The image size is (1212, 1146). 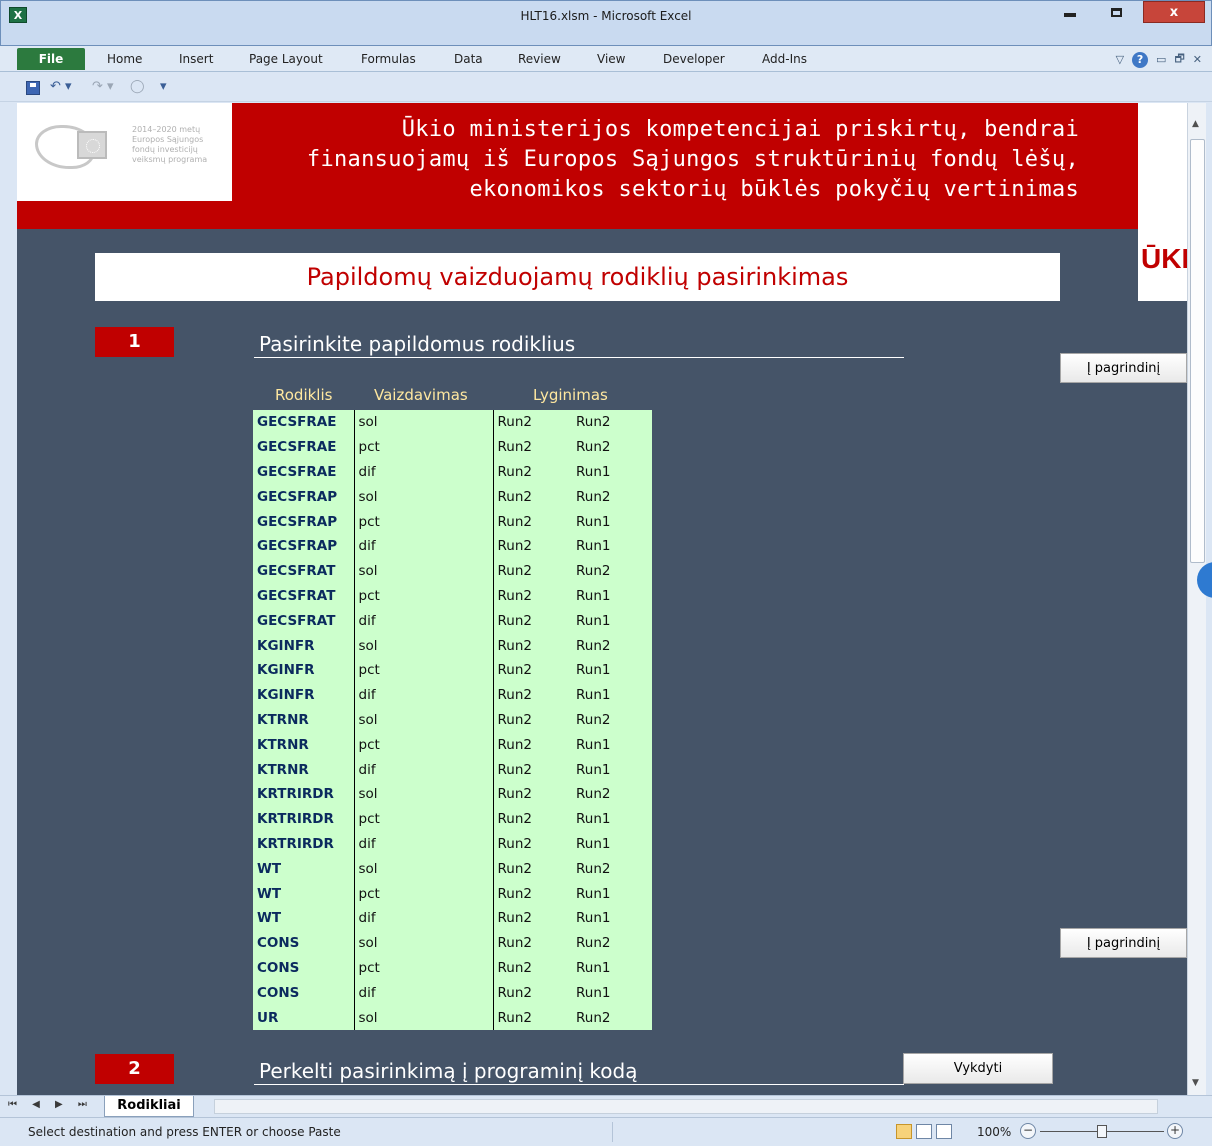 What do you see at coordinates (1116, 12) in the screenshot?
I see `maximize-button` at bounding box center [1116, 12].